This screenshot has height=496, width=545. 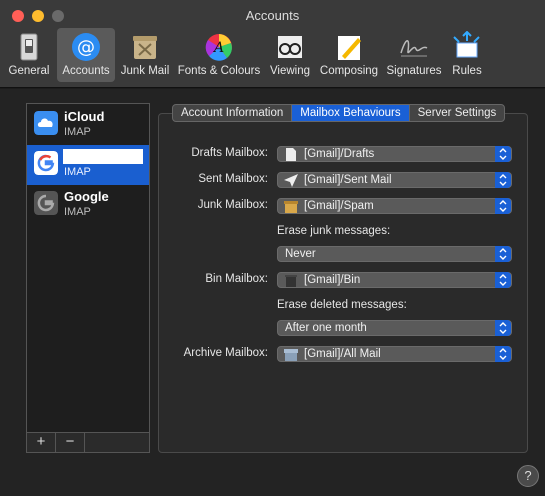 What do you see at coordinates (394, 354) in the screenshot?
I see `archive-mailbox-popup: [Gmail]/All Mail` at bounding box center [394, 354].